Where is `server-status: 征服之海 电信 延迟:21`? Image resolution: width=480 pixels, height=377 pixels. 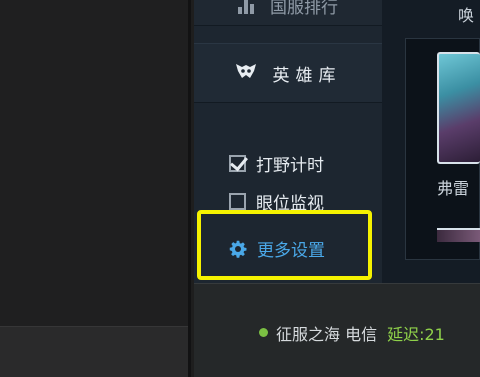
server-status: 征服之海 电信 延迟:21 is located at coordinates (360, 333).